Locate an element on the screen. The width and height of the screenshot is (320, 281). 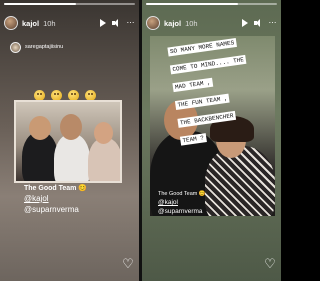
note-line: TEAM ? is located at coordinates (193, 139).